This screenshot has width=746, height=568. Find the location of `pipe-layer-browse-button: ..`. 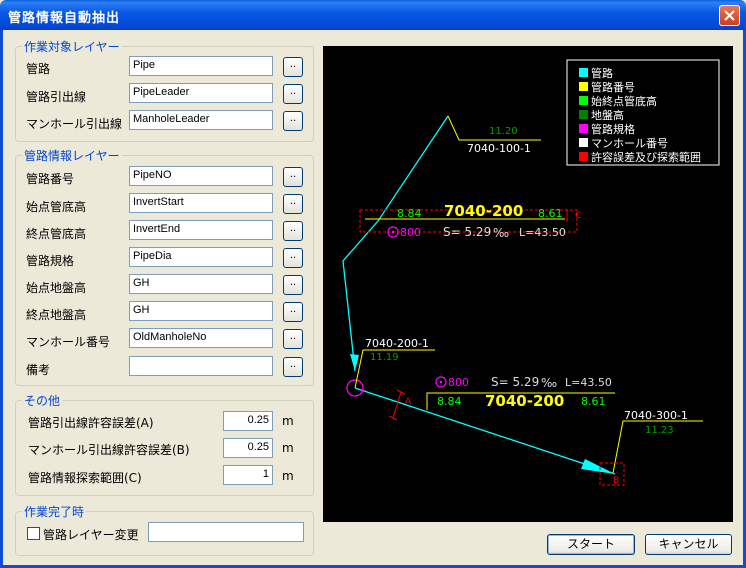

pipe-layer-browse-button: .. is located at coordinates (293, 67).